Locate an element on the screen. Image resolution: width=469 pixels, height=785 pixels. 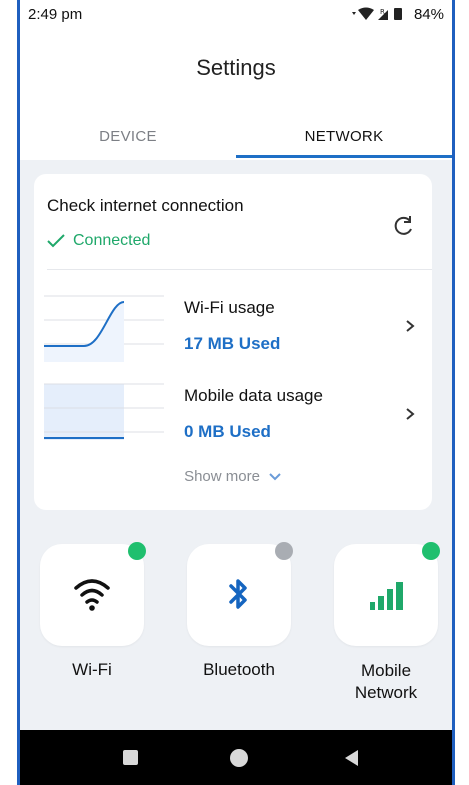
connection-status-text: Connected is located at coordinates (112, 240).